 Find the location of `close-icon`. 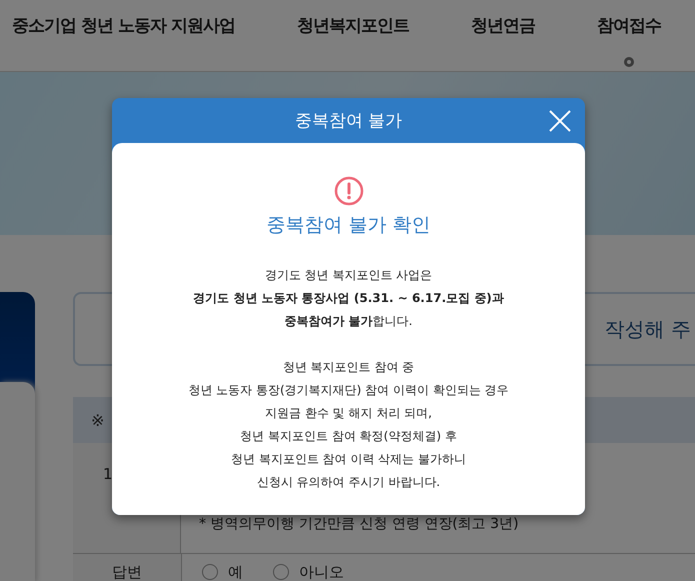

close-icon is located at coordinates (560, 121).